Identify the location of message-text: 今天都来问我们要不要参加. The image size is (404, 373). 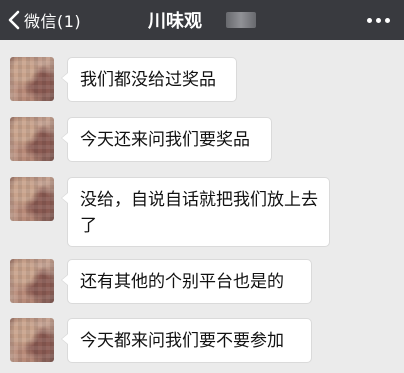
(182, 341).